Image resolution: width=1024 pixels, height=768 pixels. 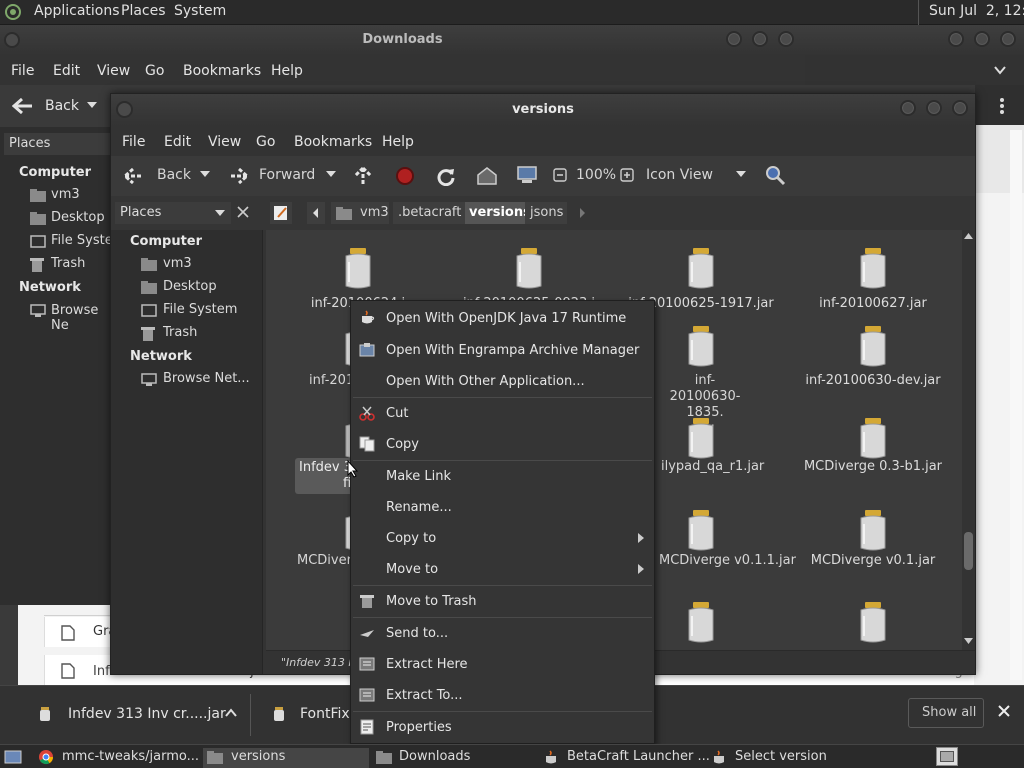 I want to click on workspace-switcher, so click(x=947, y=756).